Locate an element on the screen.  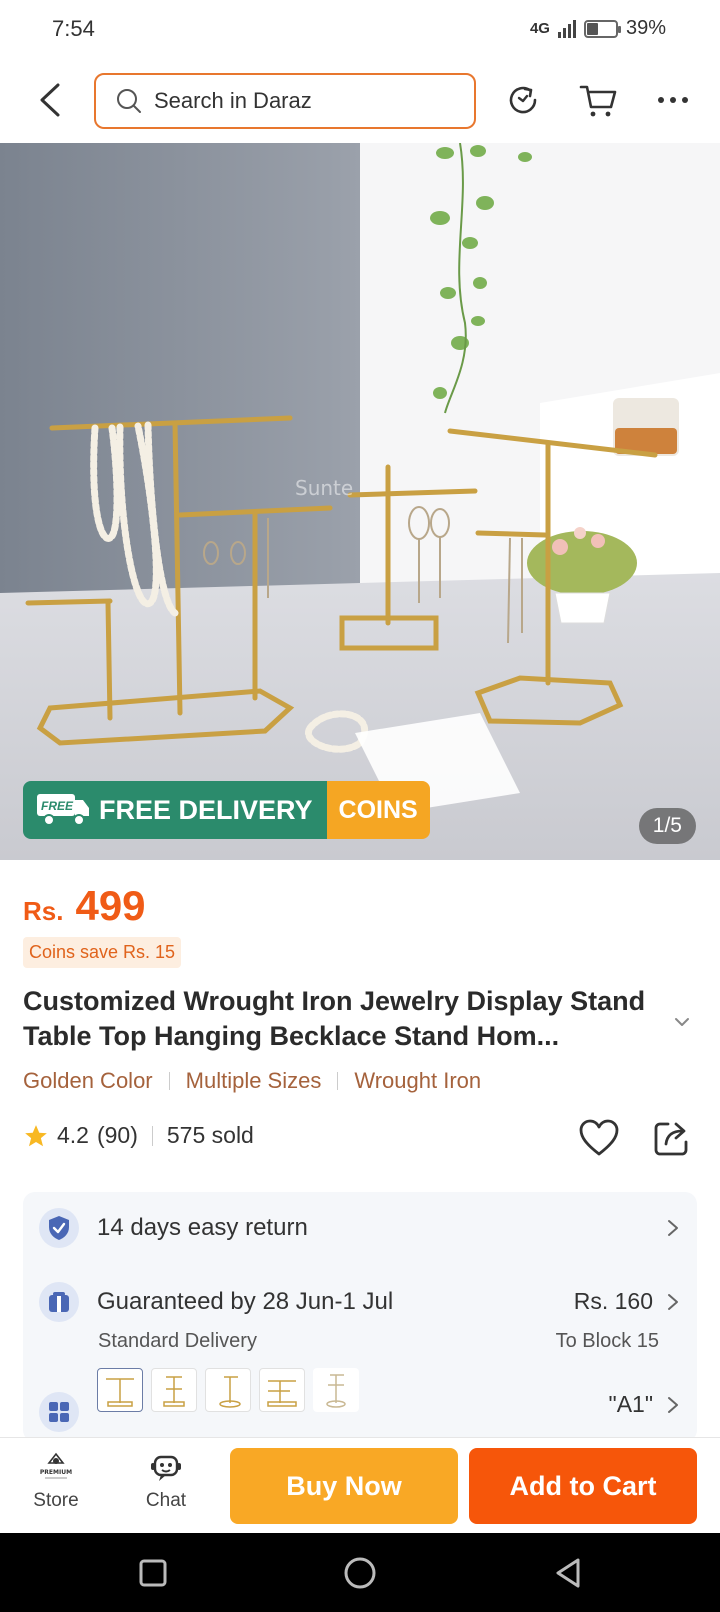
tag-material: Wrought Iron is located at coordinates (417, 1081).